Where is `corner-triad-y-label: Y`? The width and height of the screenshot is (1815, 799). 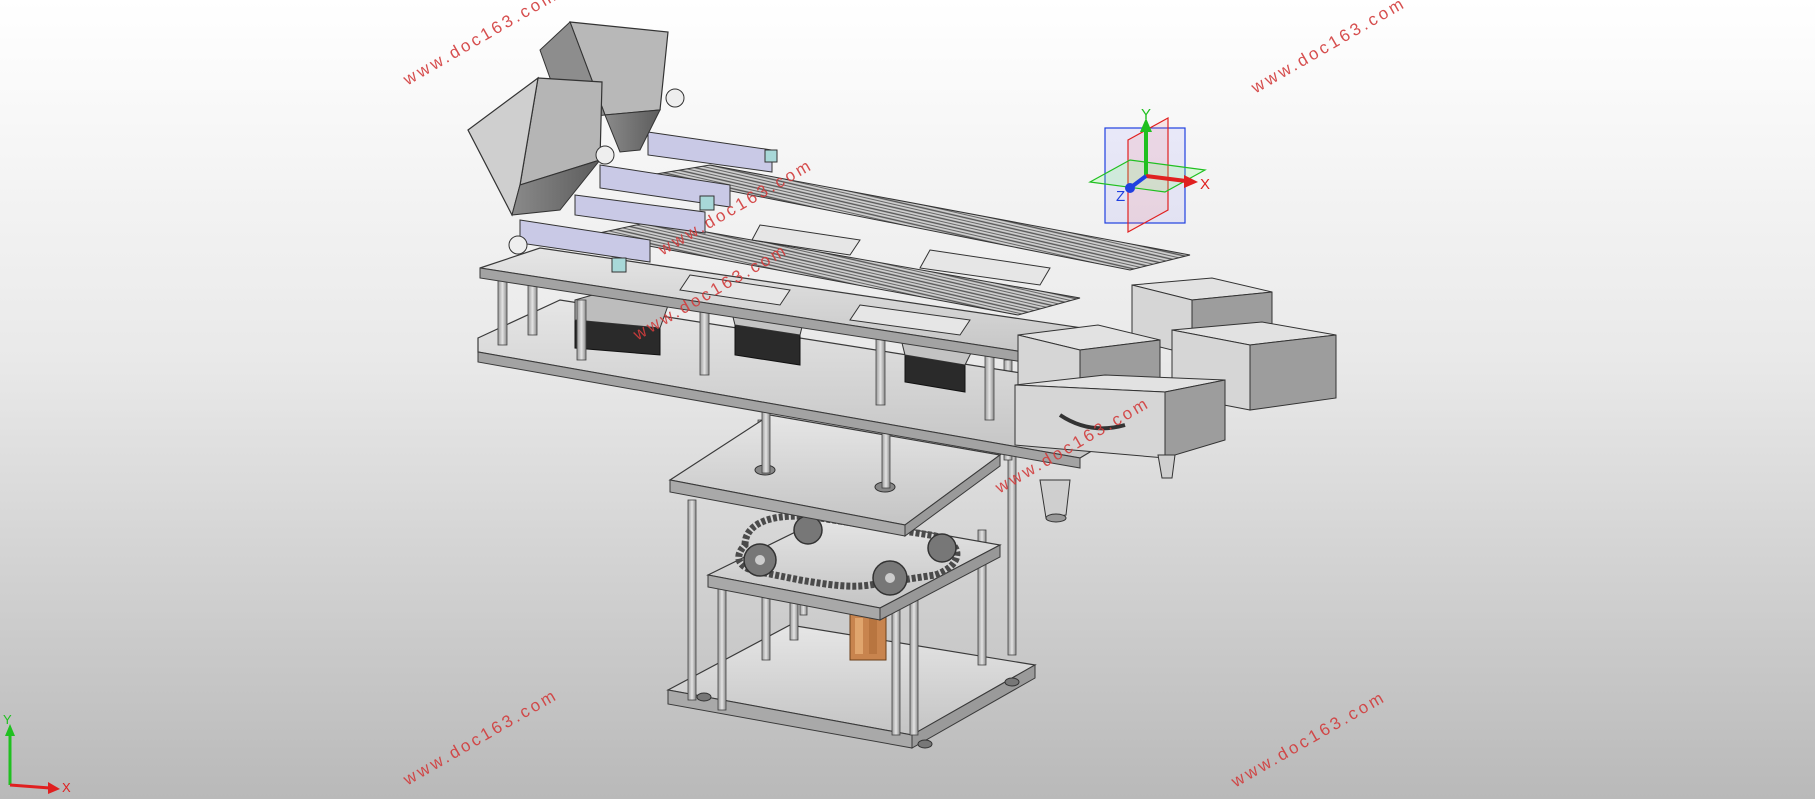 corner-triad-y-label: Y is located at coordinates (7, 719).